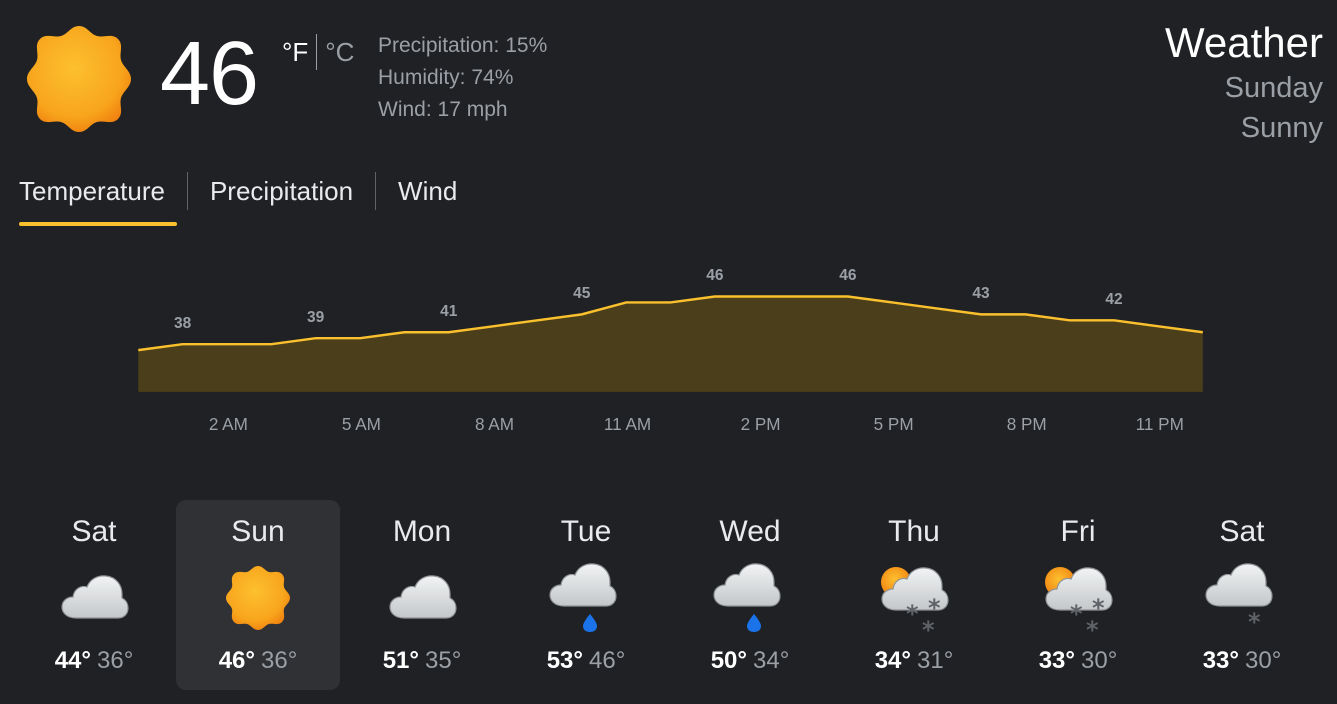  Describe the element at coordinates (72, 660) in the screenshot. I see `high-temperature: 44°` at that location.